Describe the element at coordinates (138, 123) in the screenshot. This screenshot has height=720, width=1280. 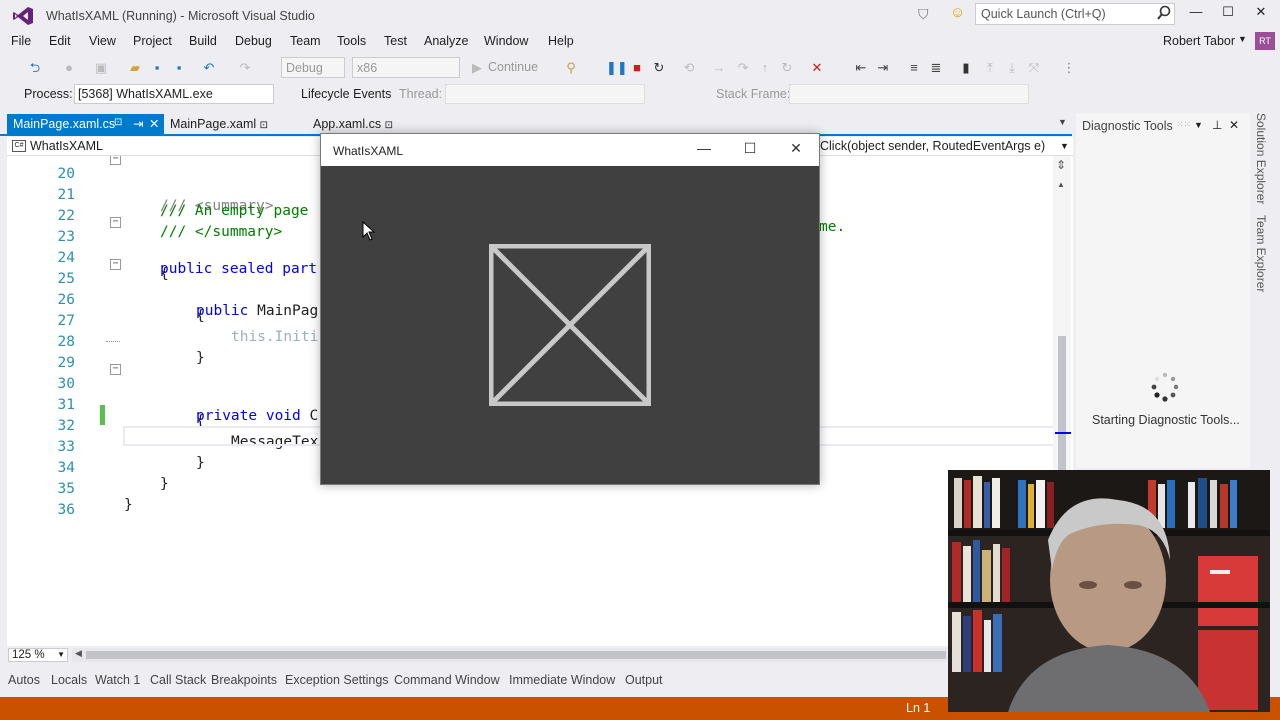
I see `pin-tab-icon: ⇥` at that location.